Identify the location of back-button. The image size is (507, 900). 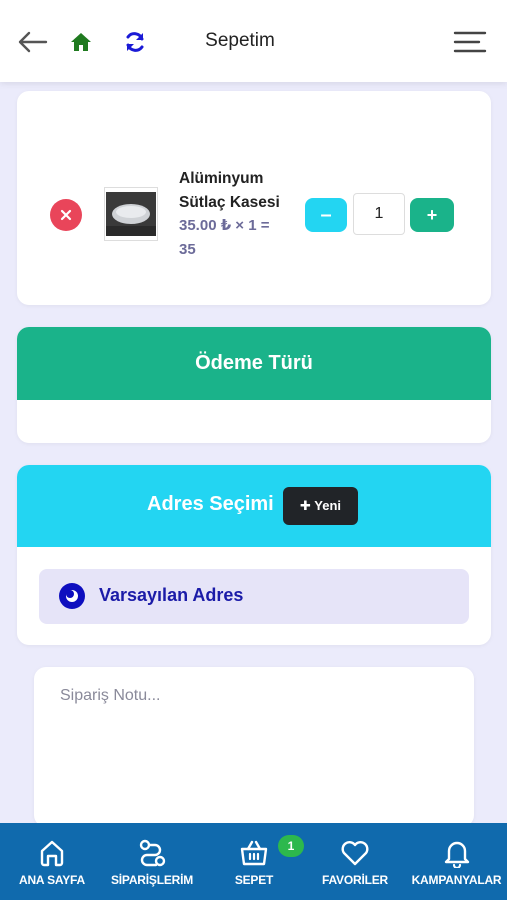
(32, 42).